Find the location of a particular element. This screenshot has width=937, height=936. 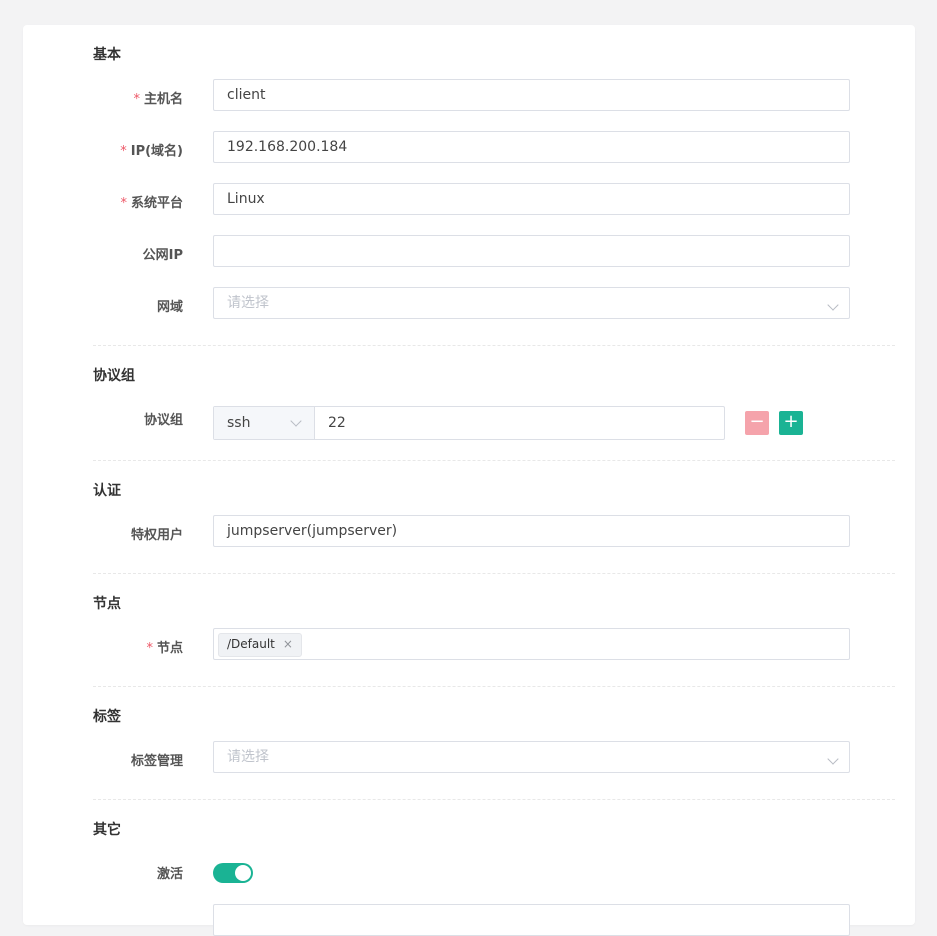

add-protocol-button: + is located at coordinates (791, 423).